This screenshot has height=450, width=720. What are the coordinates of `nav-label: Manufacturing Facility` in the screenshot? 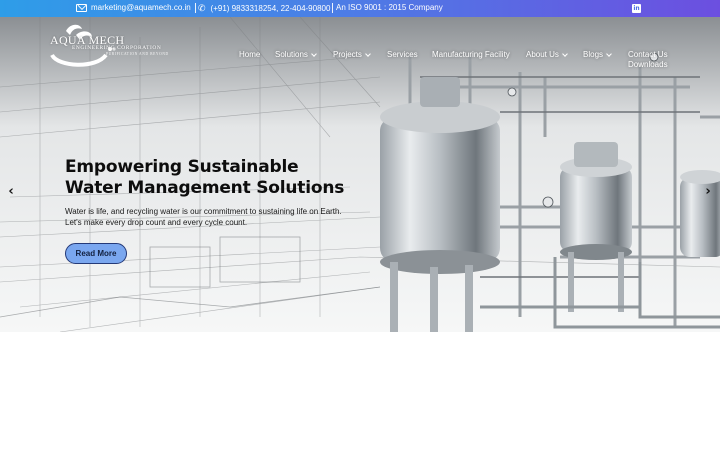 It's located at (471, 54).